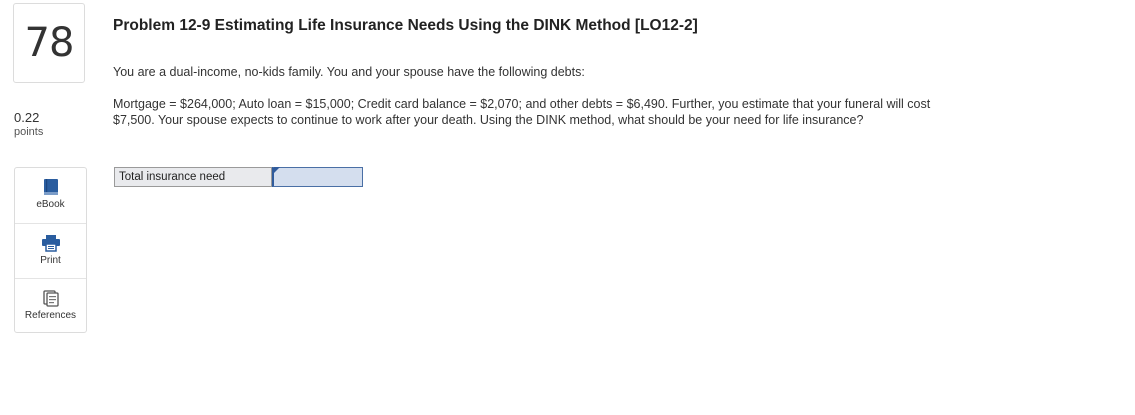 This screenshot has width=1135, height=415. I want to click on question-number-box: 78, so click(49, 43).